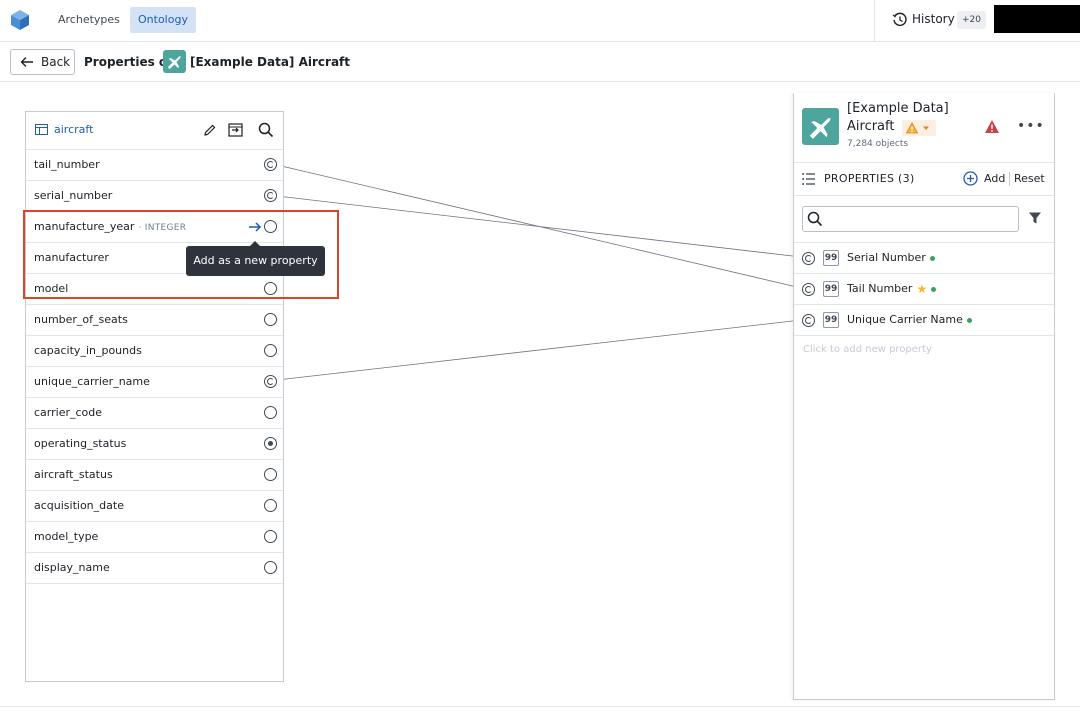 The image size is (1080, 711). What do you see at coordinates (154, 131) in the screenshot?
I see `dataset-header: aircraft` at bounding box center [154, 131].